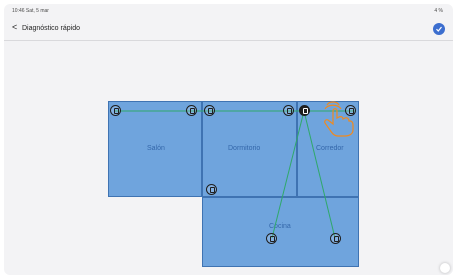 The image size is (457, 279). What do you see at coordinates (228, 11) in the screenshot?
I see `status-bar: 10:46 Sat, 5 mar 4 %` at bounding box center [228, 11].